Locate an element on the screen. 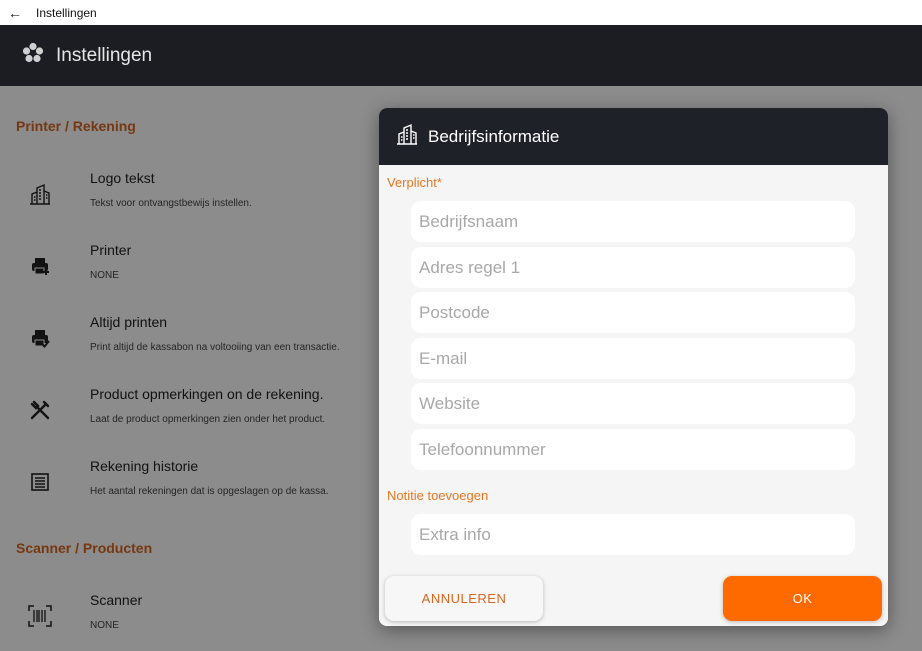  address-line-1-input is located at coordinates (633, 267).